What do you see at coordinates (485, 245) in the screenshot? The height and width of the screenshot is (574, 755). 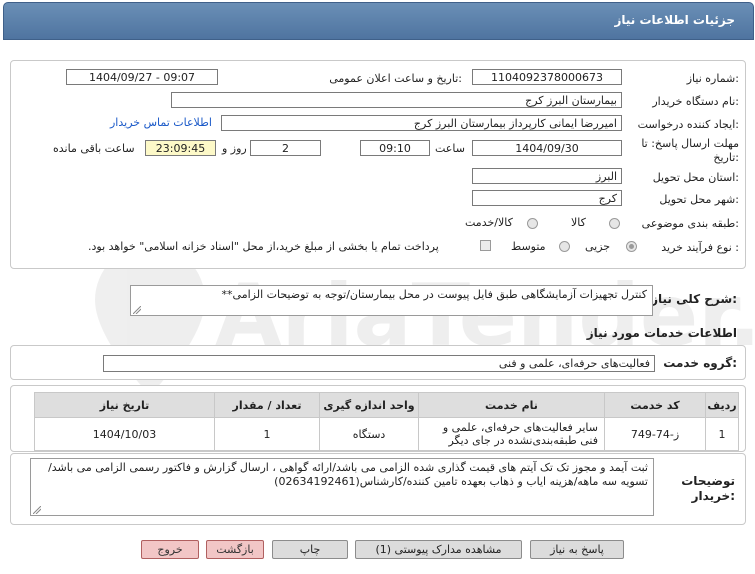 I see `treasury-payment-checkbox` at bounding box center [485, 245].